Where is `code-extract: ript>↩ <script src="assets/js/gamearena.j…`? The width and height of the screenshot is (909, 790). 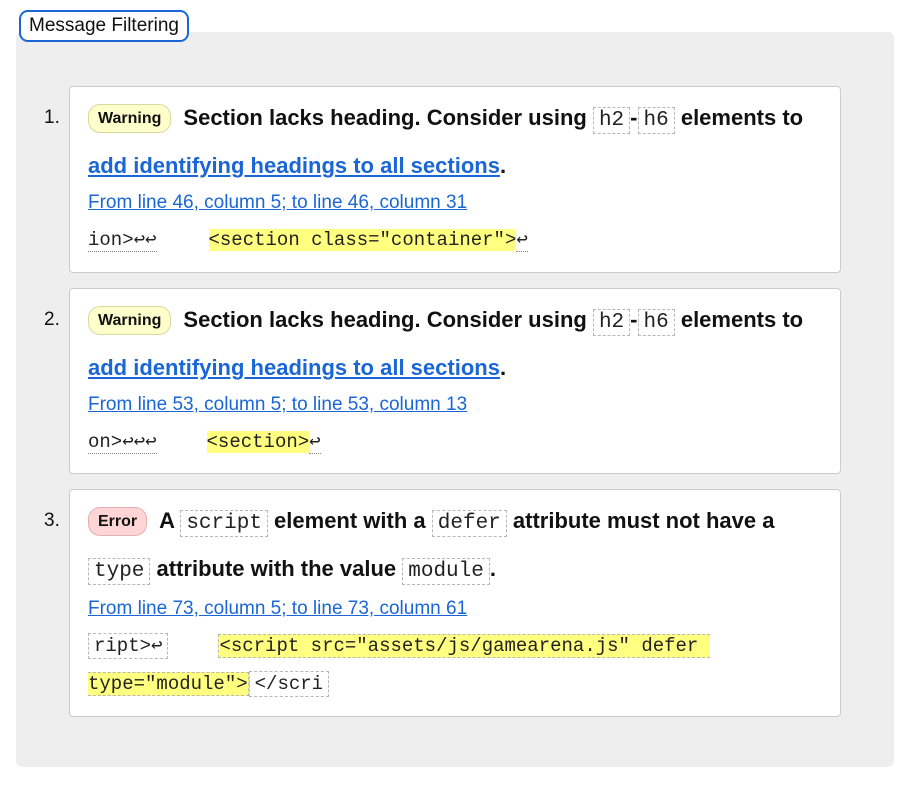
code-extract: ript>↩ <script src="assets/js/gamearena.j… is located at coordinates (457, 665).